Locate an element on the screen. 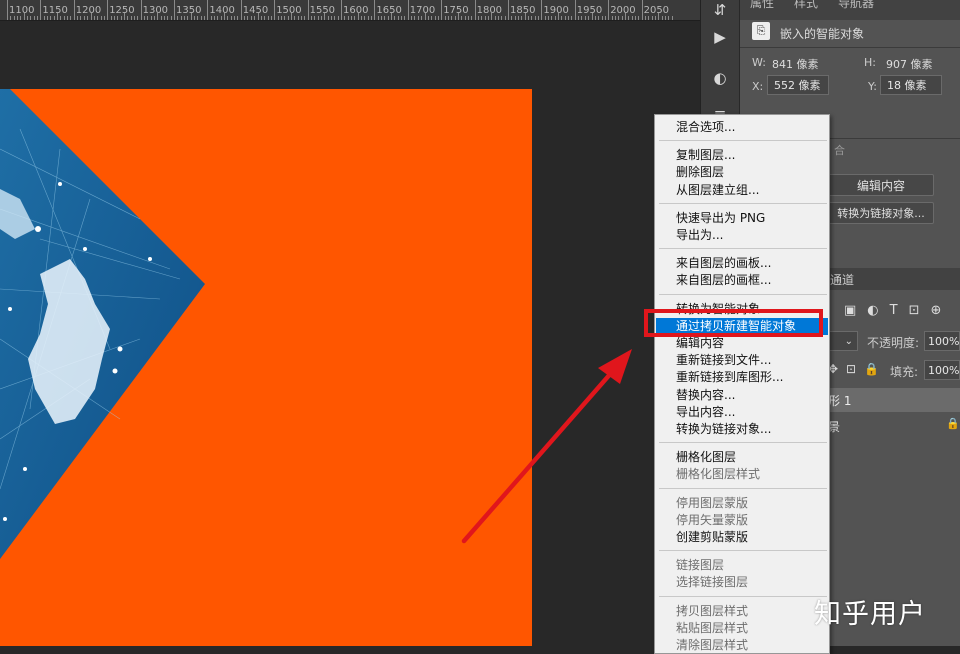 This screenshot has height=654, width=960. ruler-tick-label: 1500 is located at coordinates (289, 10).